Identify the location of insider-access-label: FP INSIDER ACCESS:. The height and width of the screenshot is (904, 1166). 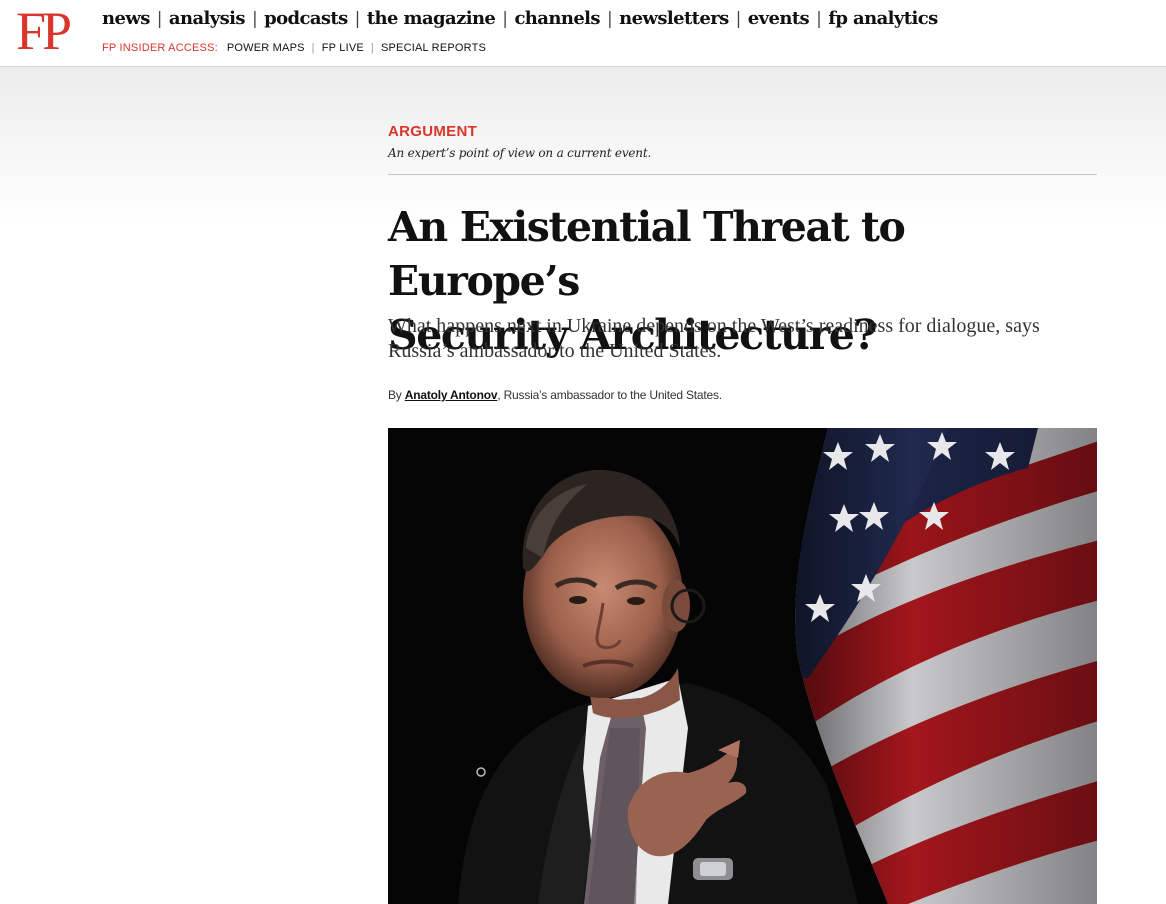
(160, 48).